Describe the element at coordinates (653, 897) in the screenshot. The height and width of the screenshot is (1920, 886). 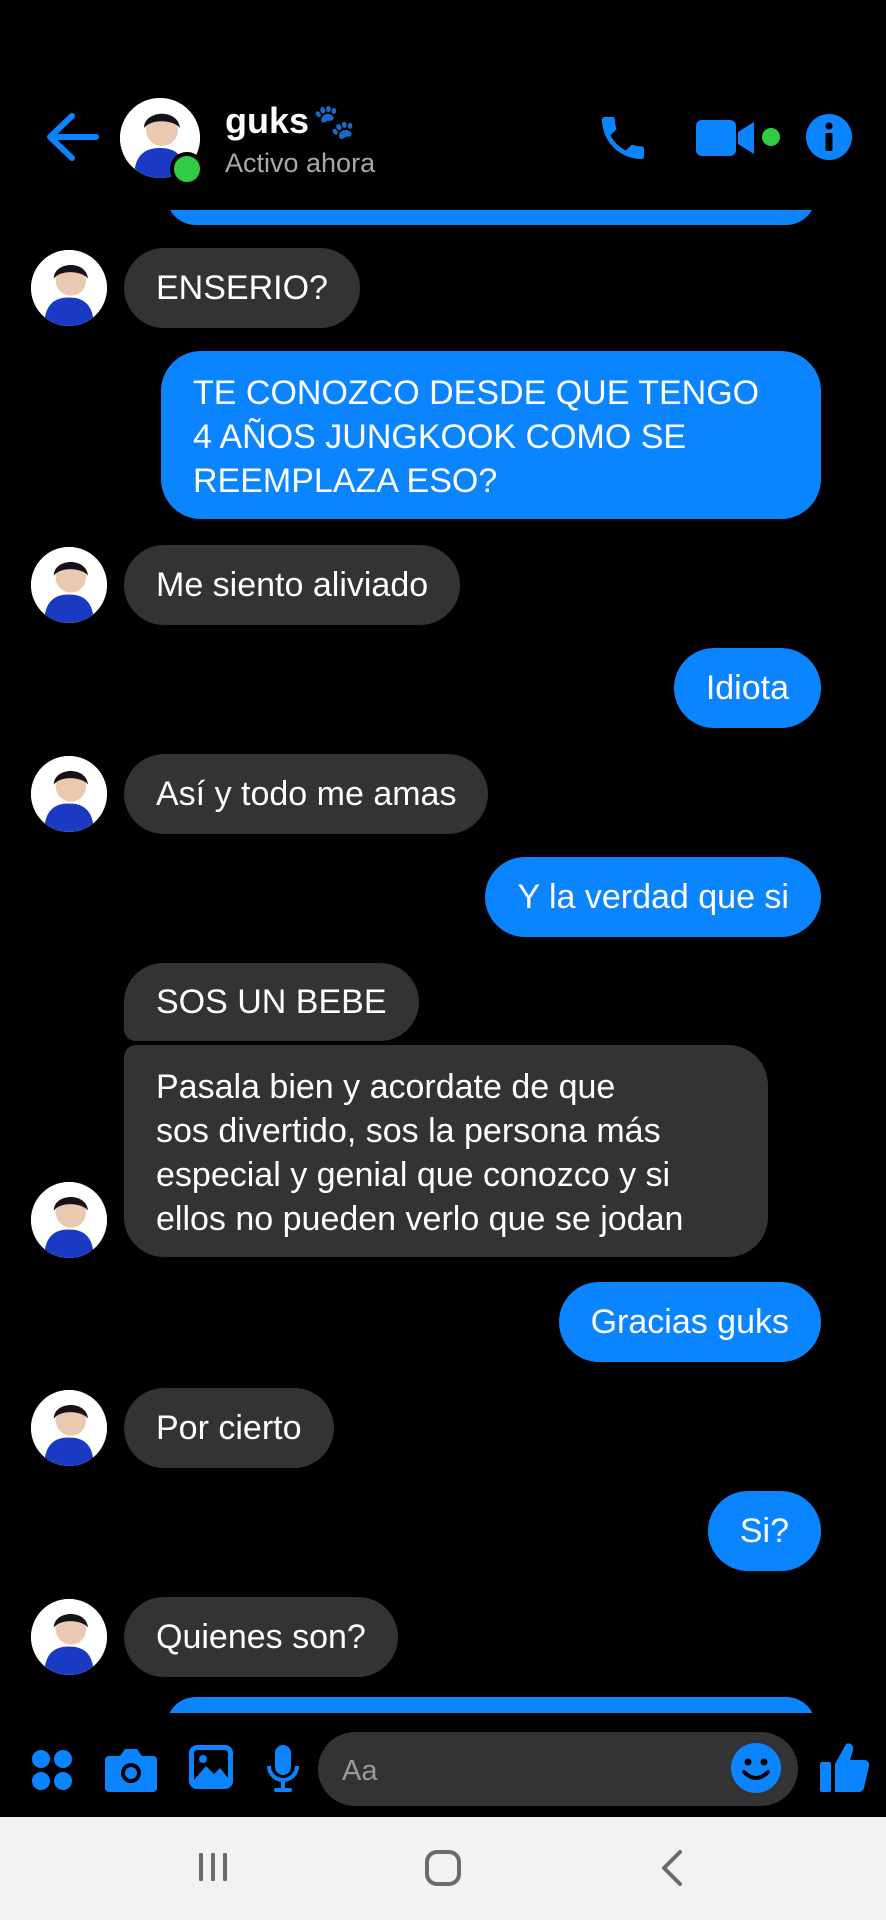
I see `outgoing-message: Y la verdad que si` at that location.